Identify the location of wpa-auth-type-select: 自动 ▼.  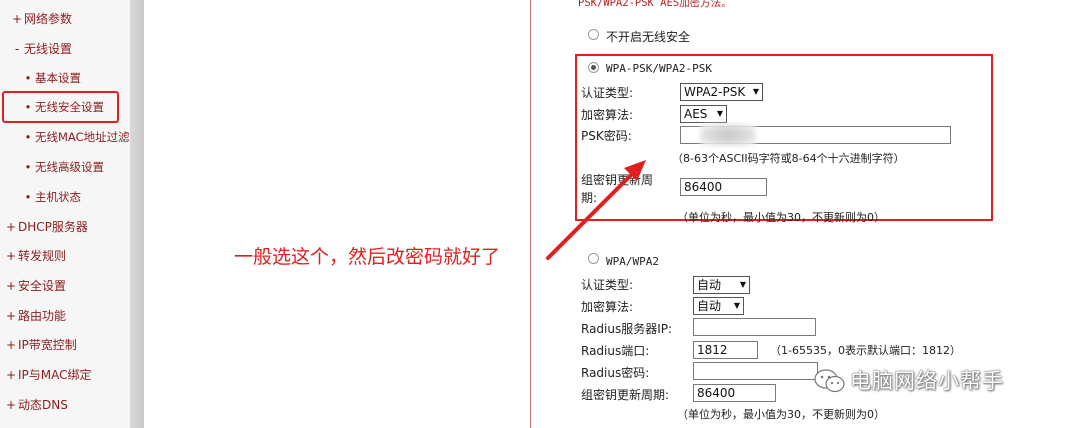
(721, 285).